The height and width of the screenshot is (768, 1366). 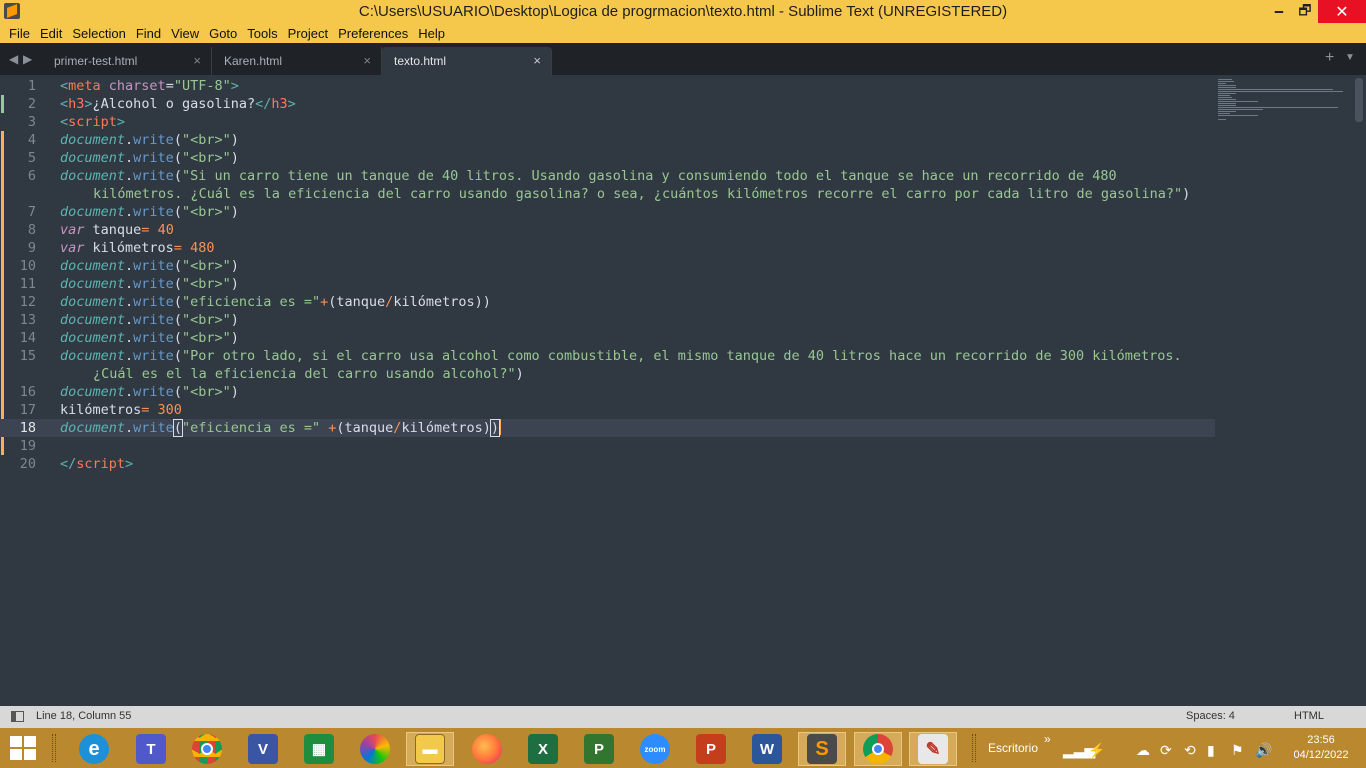 What do you see at coordinates (1263, 750) in the screenshot?
I see `volume-icon: 🔊` at bounding box center [1263, 750].